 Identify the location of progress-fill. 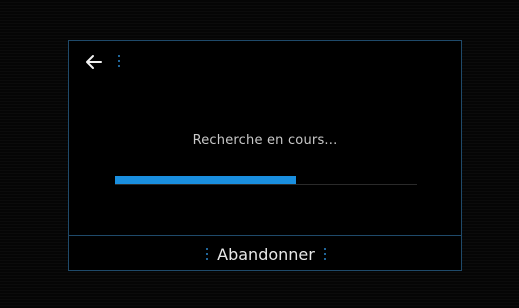
(205, 180).